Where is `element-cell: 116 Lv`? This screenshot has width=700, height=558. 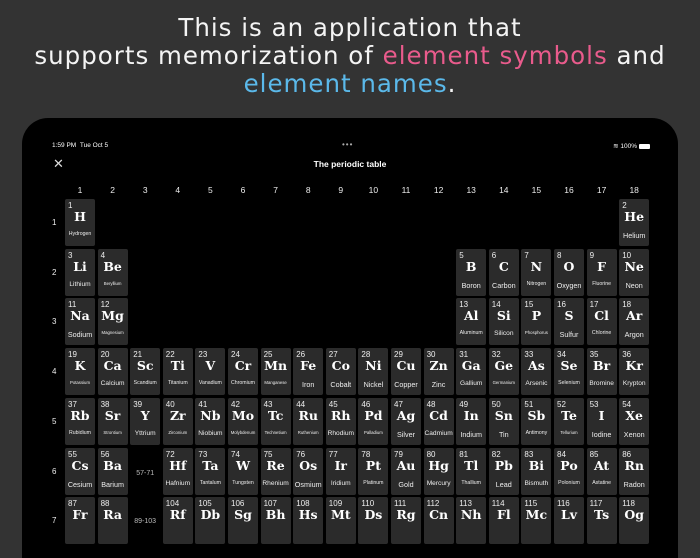
element-cell: 116 Lv is located at coordinates (569, 521).